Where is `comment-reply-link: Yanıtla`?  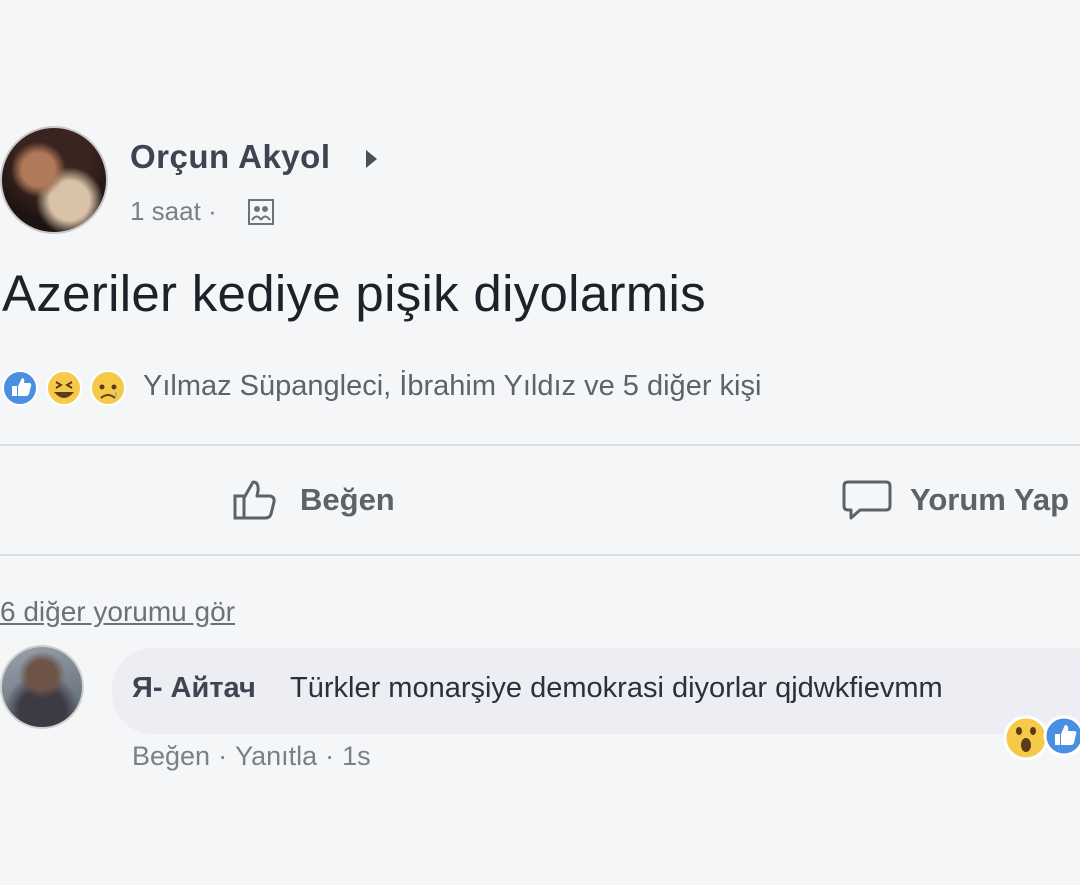 comment-reply-link: Yanıtla is located at coordinates (276, 756).